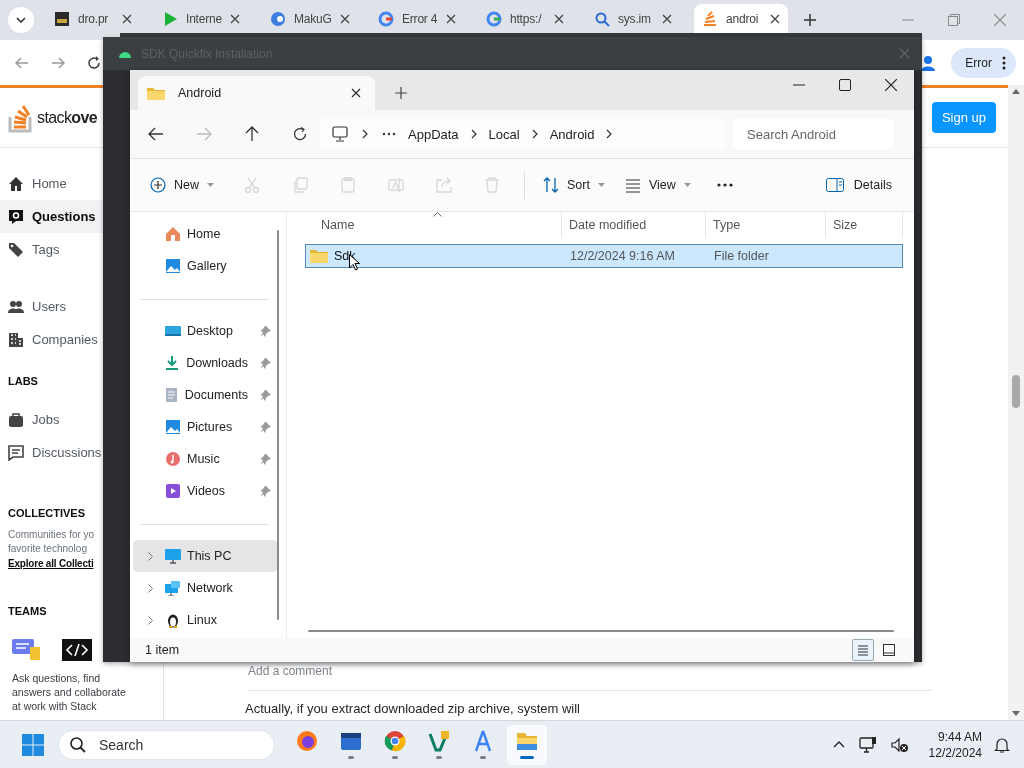 The width and height of the screenshot is (1024, 768). What do you see at coordinates (473, 134) in the screenshot?
I see `chevron-icon` at bounding box center [473, 134].